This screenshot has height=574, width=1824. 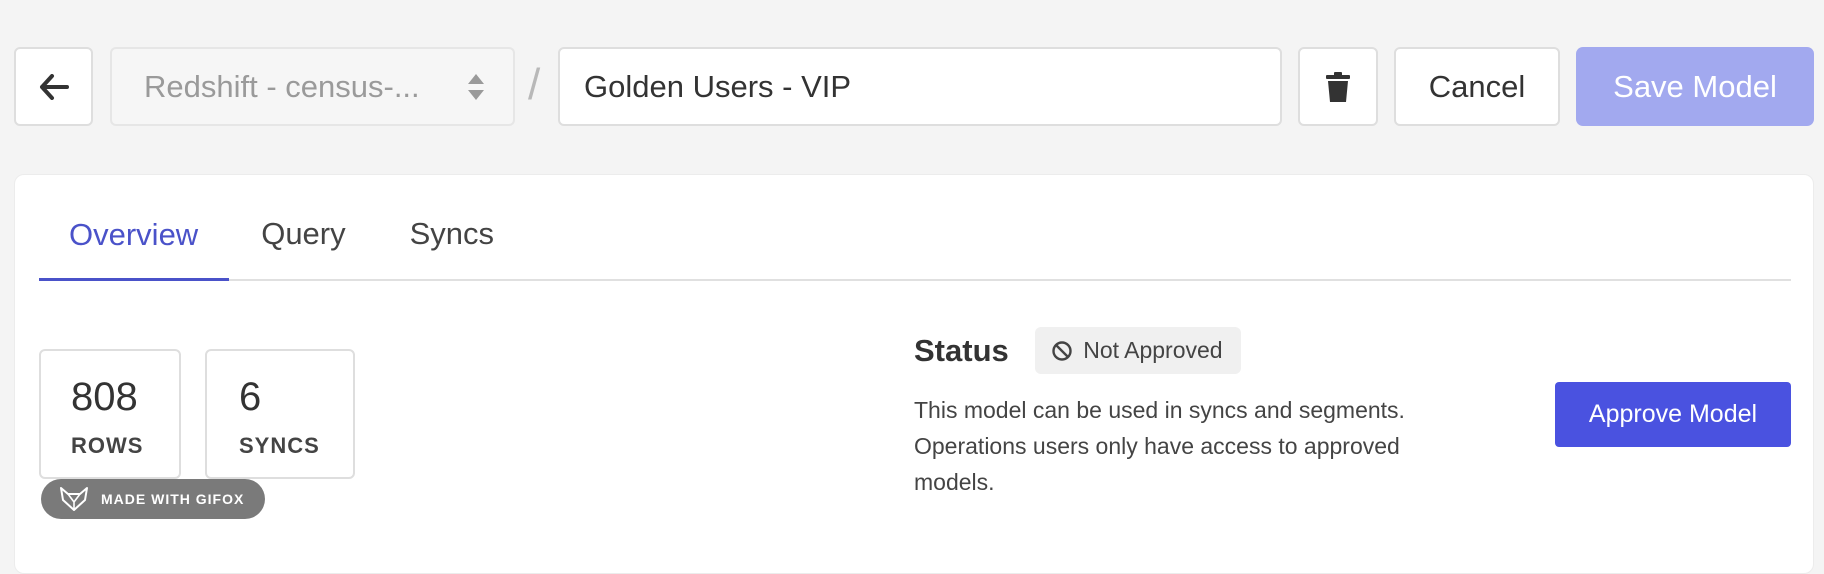 What do you see at coordinates (961, 350) in the screenshot?
I see `status-title: Status` at bounding box center [961, 350].